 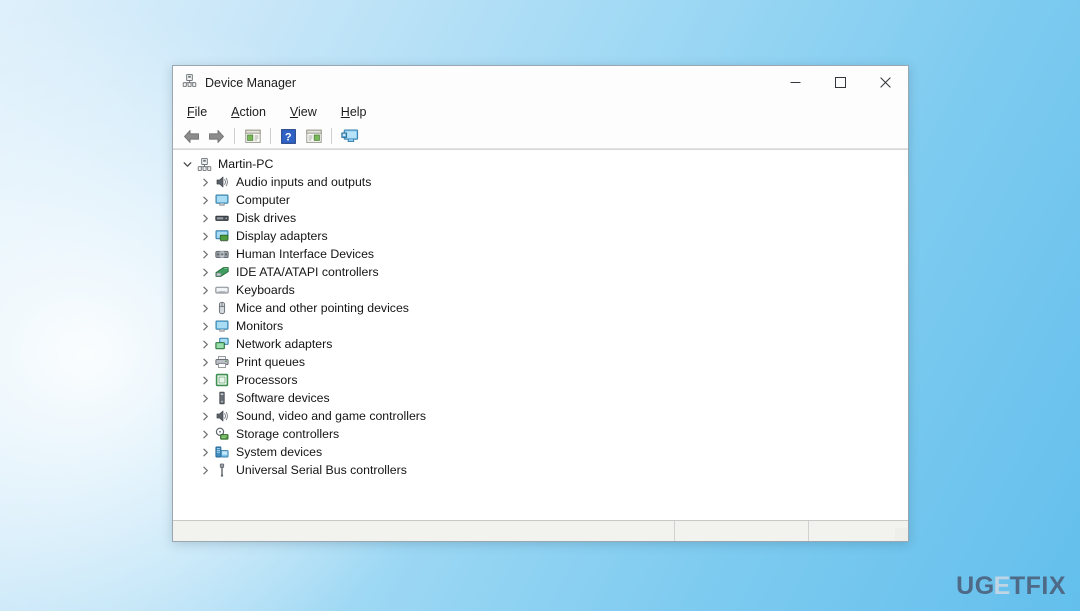 What do you see at coordinates (540, 398) in the screenshot?
I see `tree-item-software-devices: Software devices` at bounding box center [540, 398].